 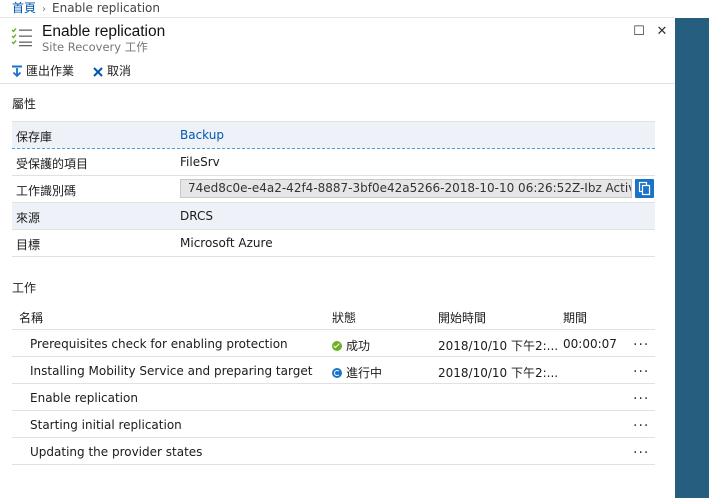 I want to click on column-header-start-time: 開始時間, so click(x=462, y=317).